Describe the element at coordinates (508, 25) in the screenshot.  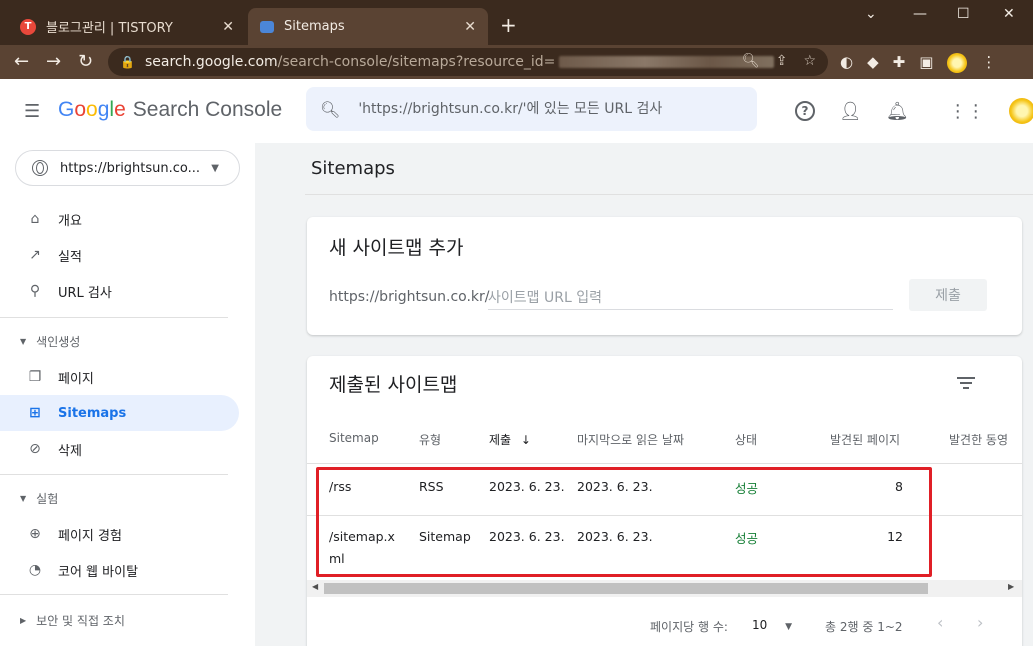
I see `new-tab-icon: +` at that location.